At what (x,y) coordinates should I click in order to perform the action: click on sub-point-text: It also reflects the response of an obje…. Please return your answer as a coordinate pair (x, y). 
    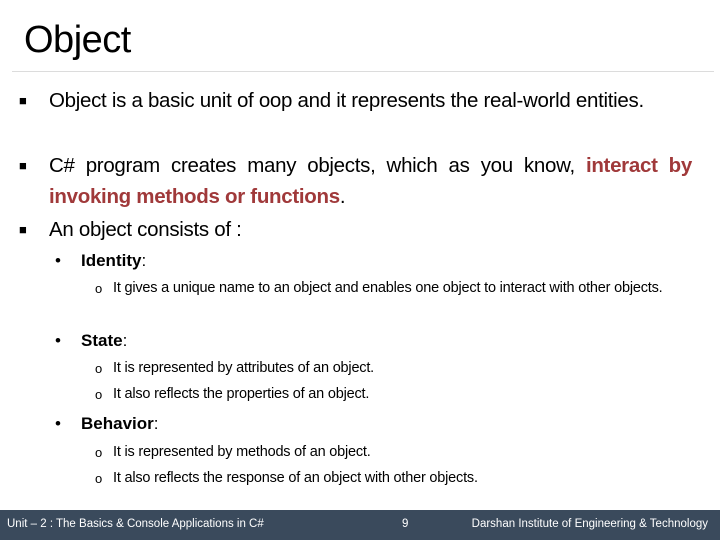
    Looking at the image, I should click on (295, 478).